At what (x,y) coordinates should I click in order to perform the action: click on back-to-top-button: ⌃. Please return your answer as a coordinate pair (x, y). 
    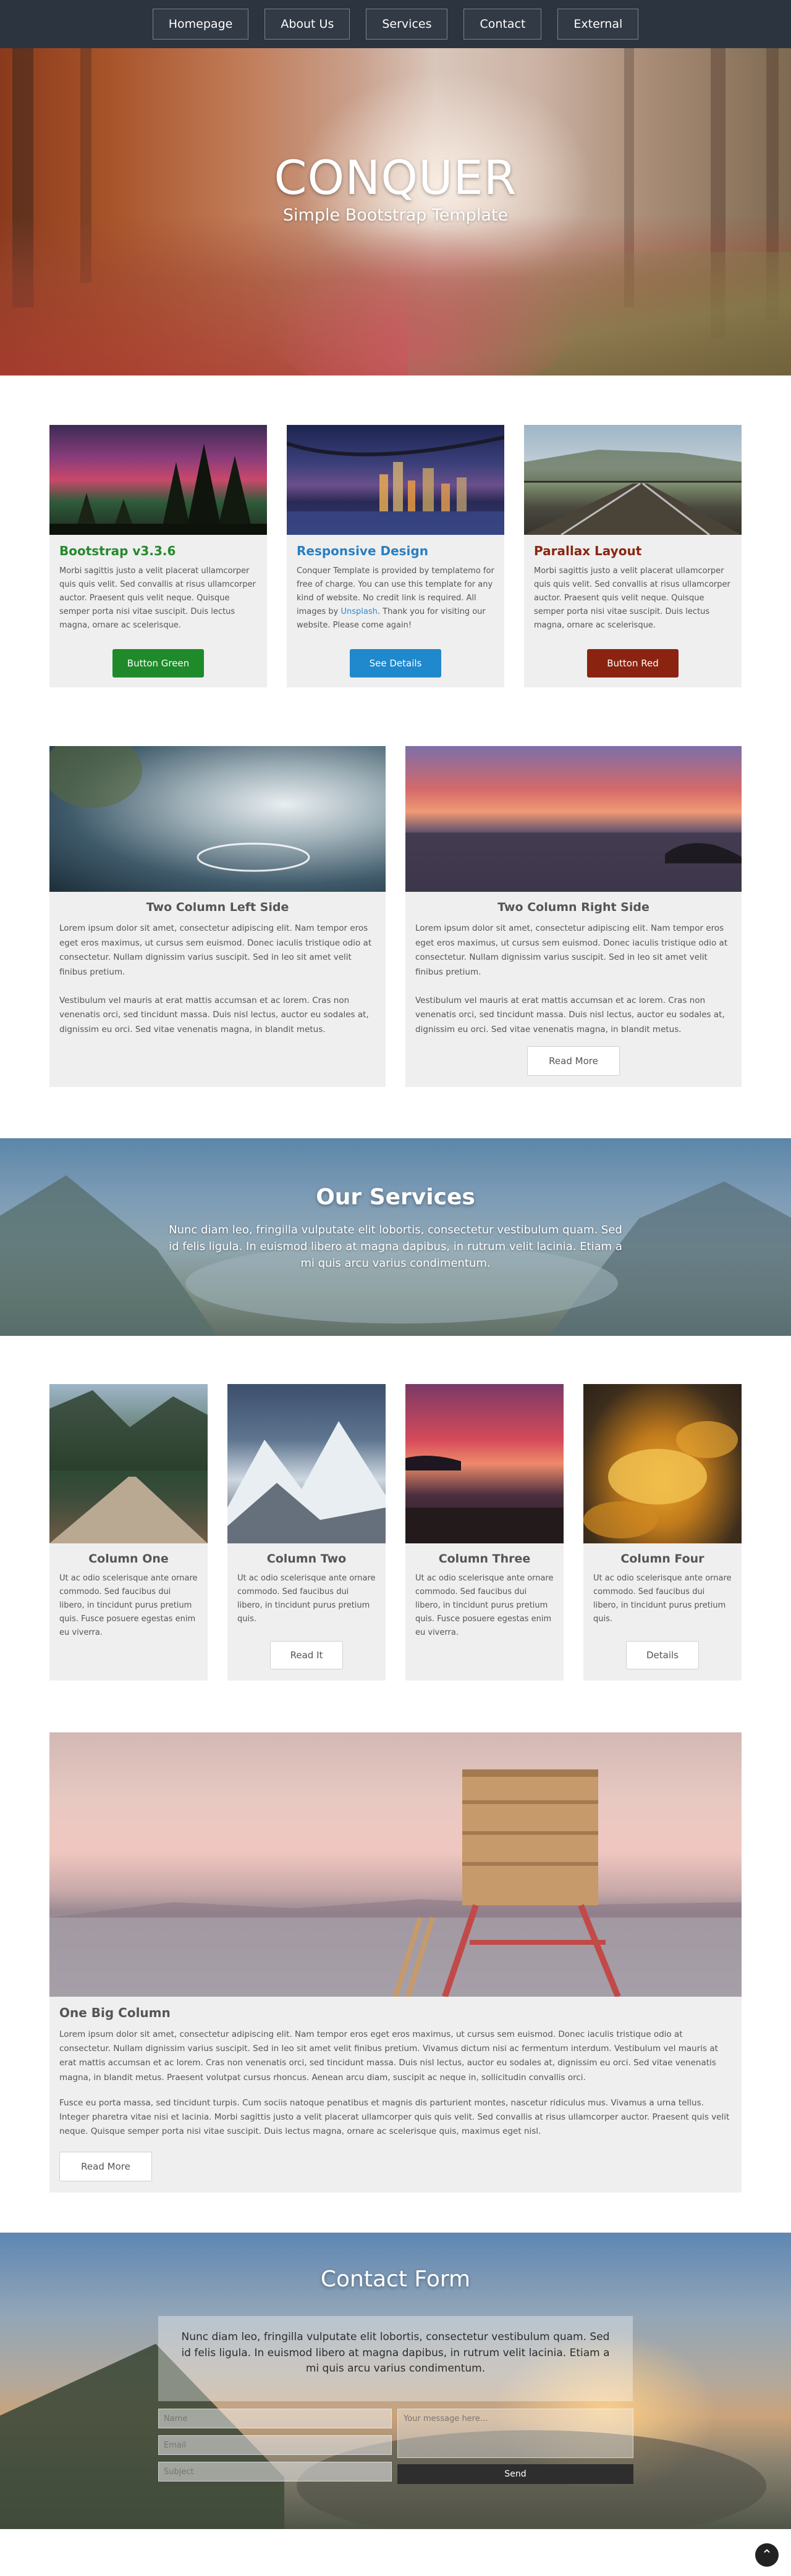
    Looking at the image, I should click on (767, 2555).